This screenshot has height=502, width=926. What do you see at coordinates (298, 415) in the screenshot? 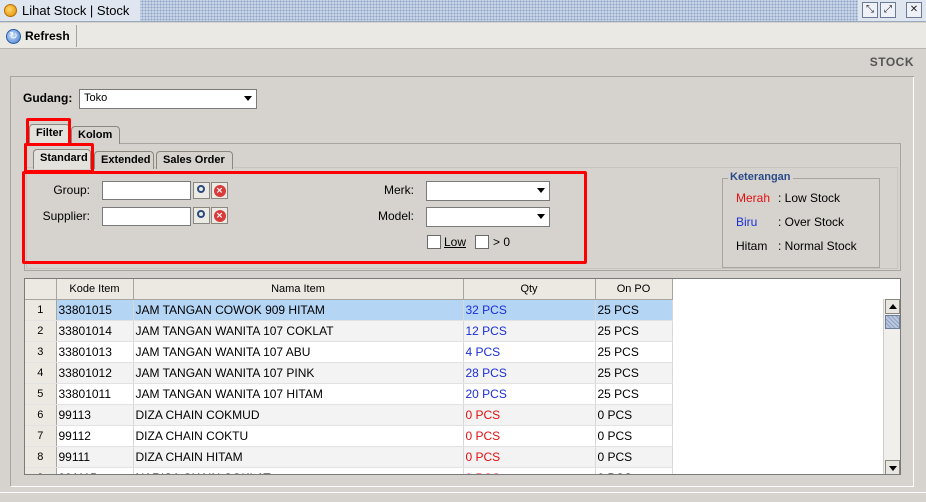
I see `cell-nama-item: DIZA CHAIN COKMUD` at bounding box center [298, 415].